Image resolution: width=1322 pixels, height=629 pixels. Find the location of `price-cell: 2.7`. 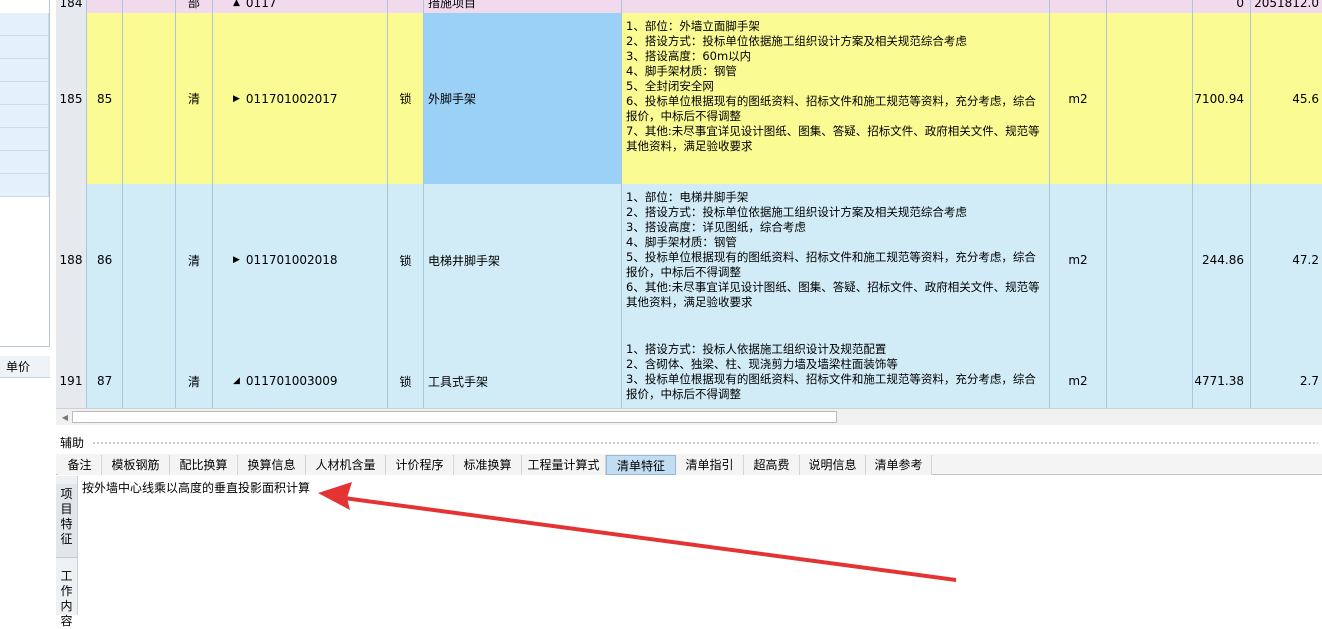

price-cell: 2.7 is located at coordinates (1286, 372).